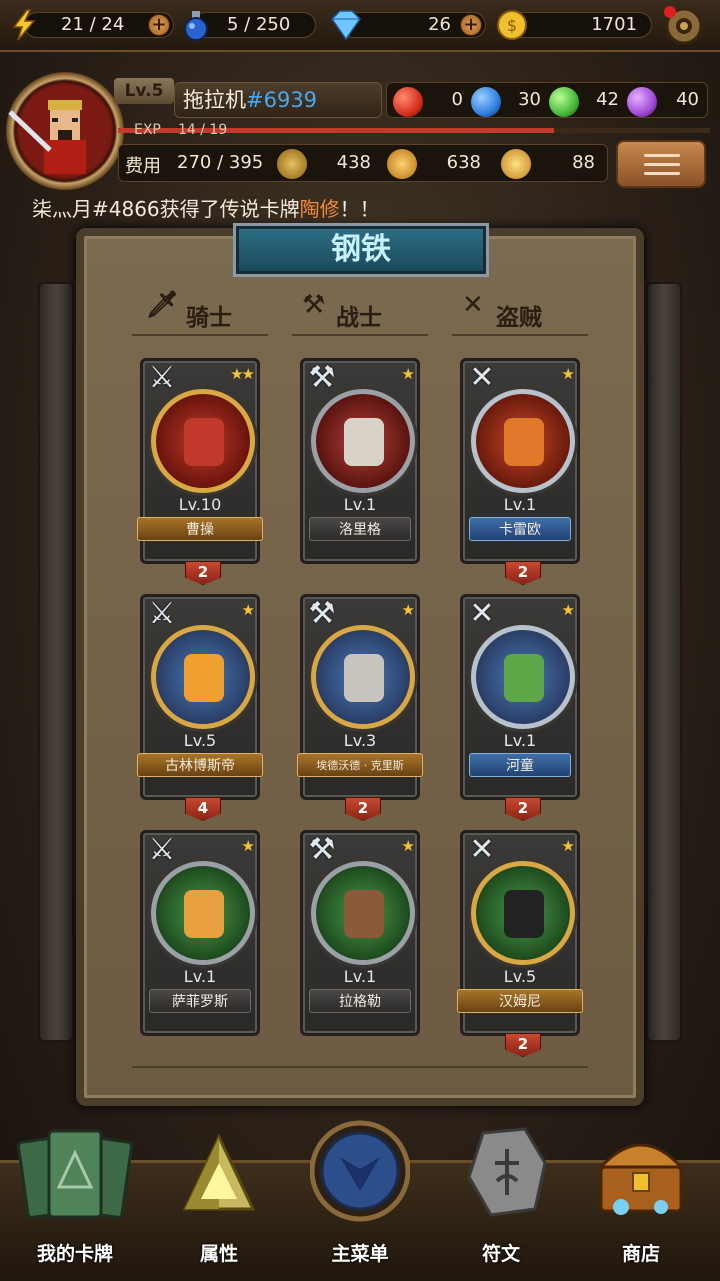  What do you see at coordinates (47, 137) in the screenshot?
I see `warlord-portrait-icon` at bounding box center [47, 137].